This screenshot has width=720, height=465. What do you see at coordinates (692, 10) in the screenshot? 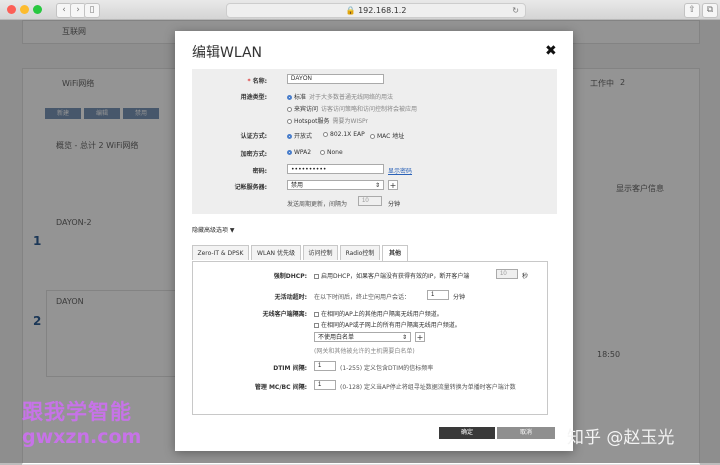
I see `share-icon: ⇧` at bounding box center [692, 10].